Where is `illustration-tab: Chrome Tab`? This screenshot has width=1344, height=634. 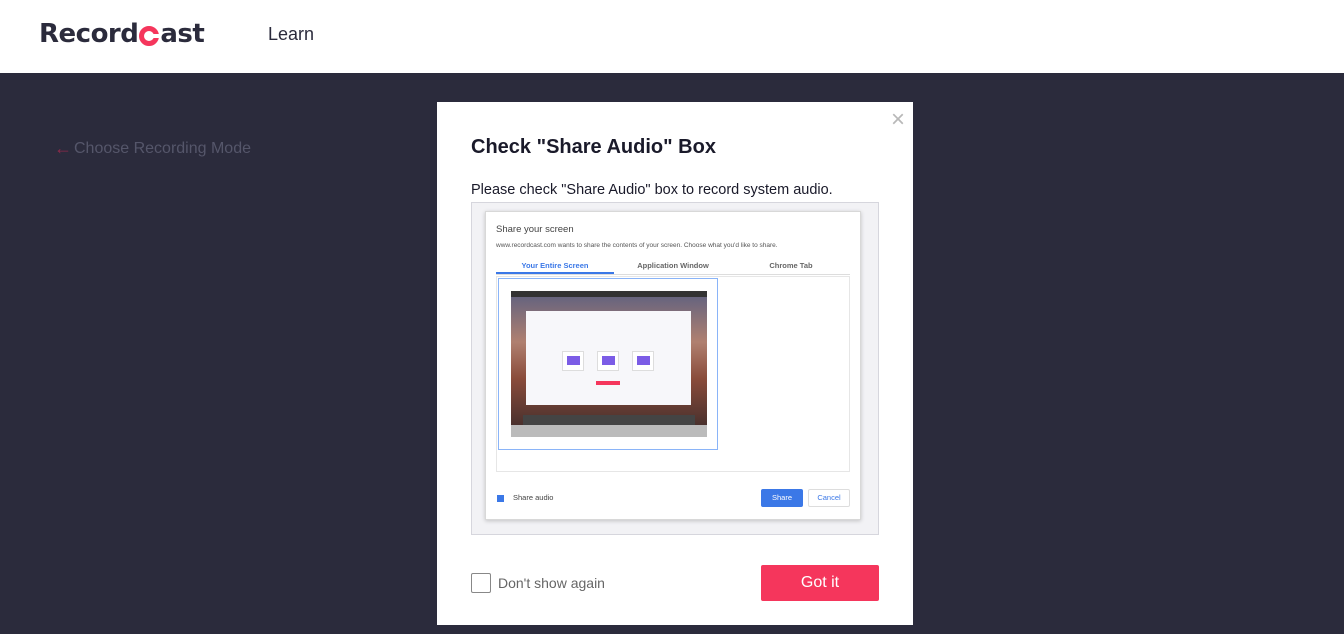
illustration-tab: Chrome Tab is located at coordinates (791, 265).